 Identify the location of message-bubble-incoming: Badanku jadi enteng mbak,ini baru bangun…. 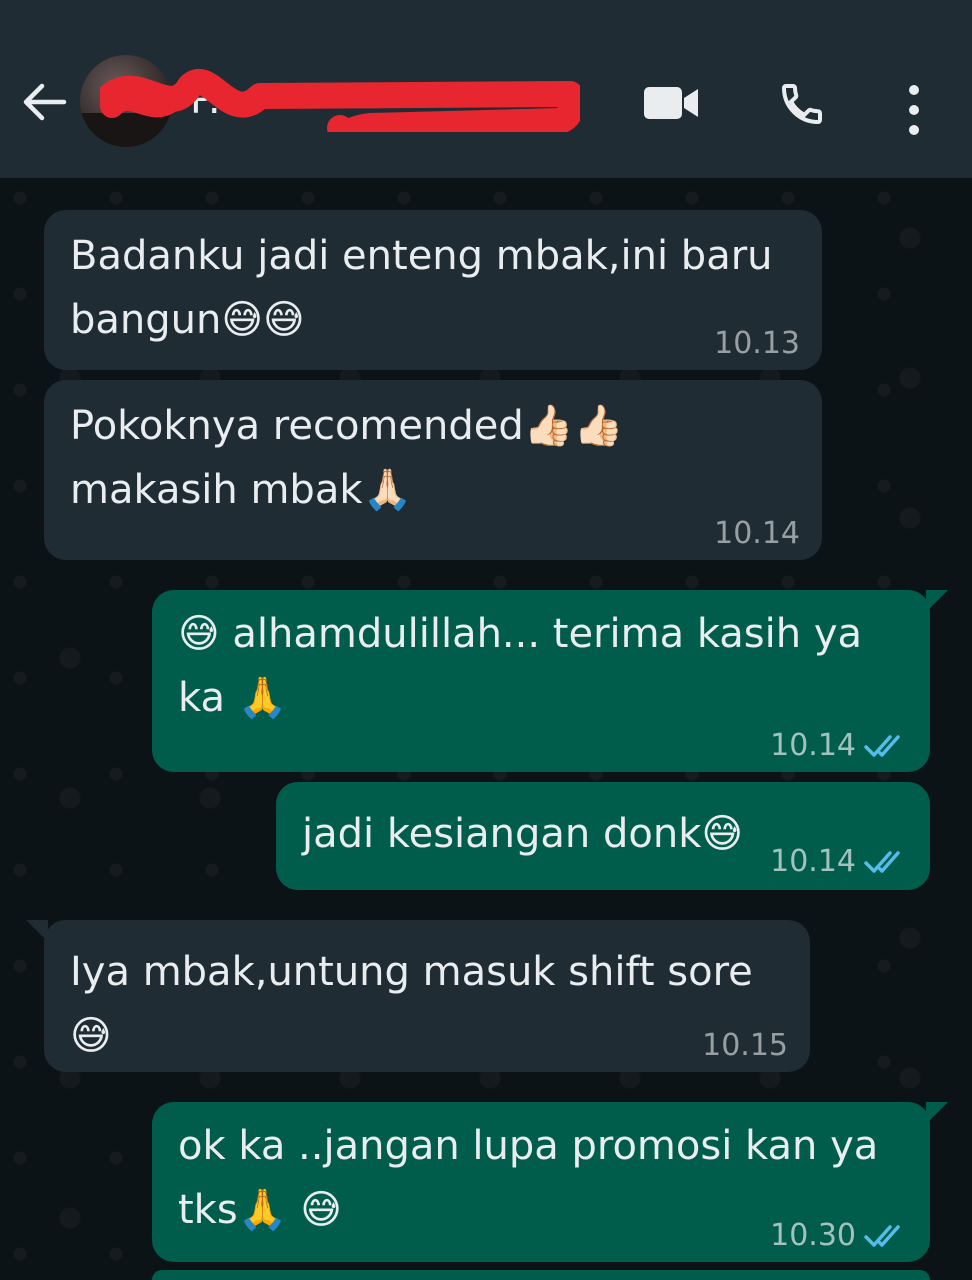
(433, 290).